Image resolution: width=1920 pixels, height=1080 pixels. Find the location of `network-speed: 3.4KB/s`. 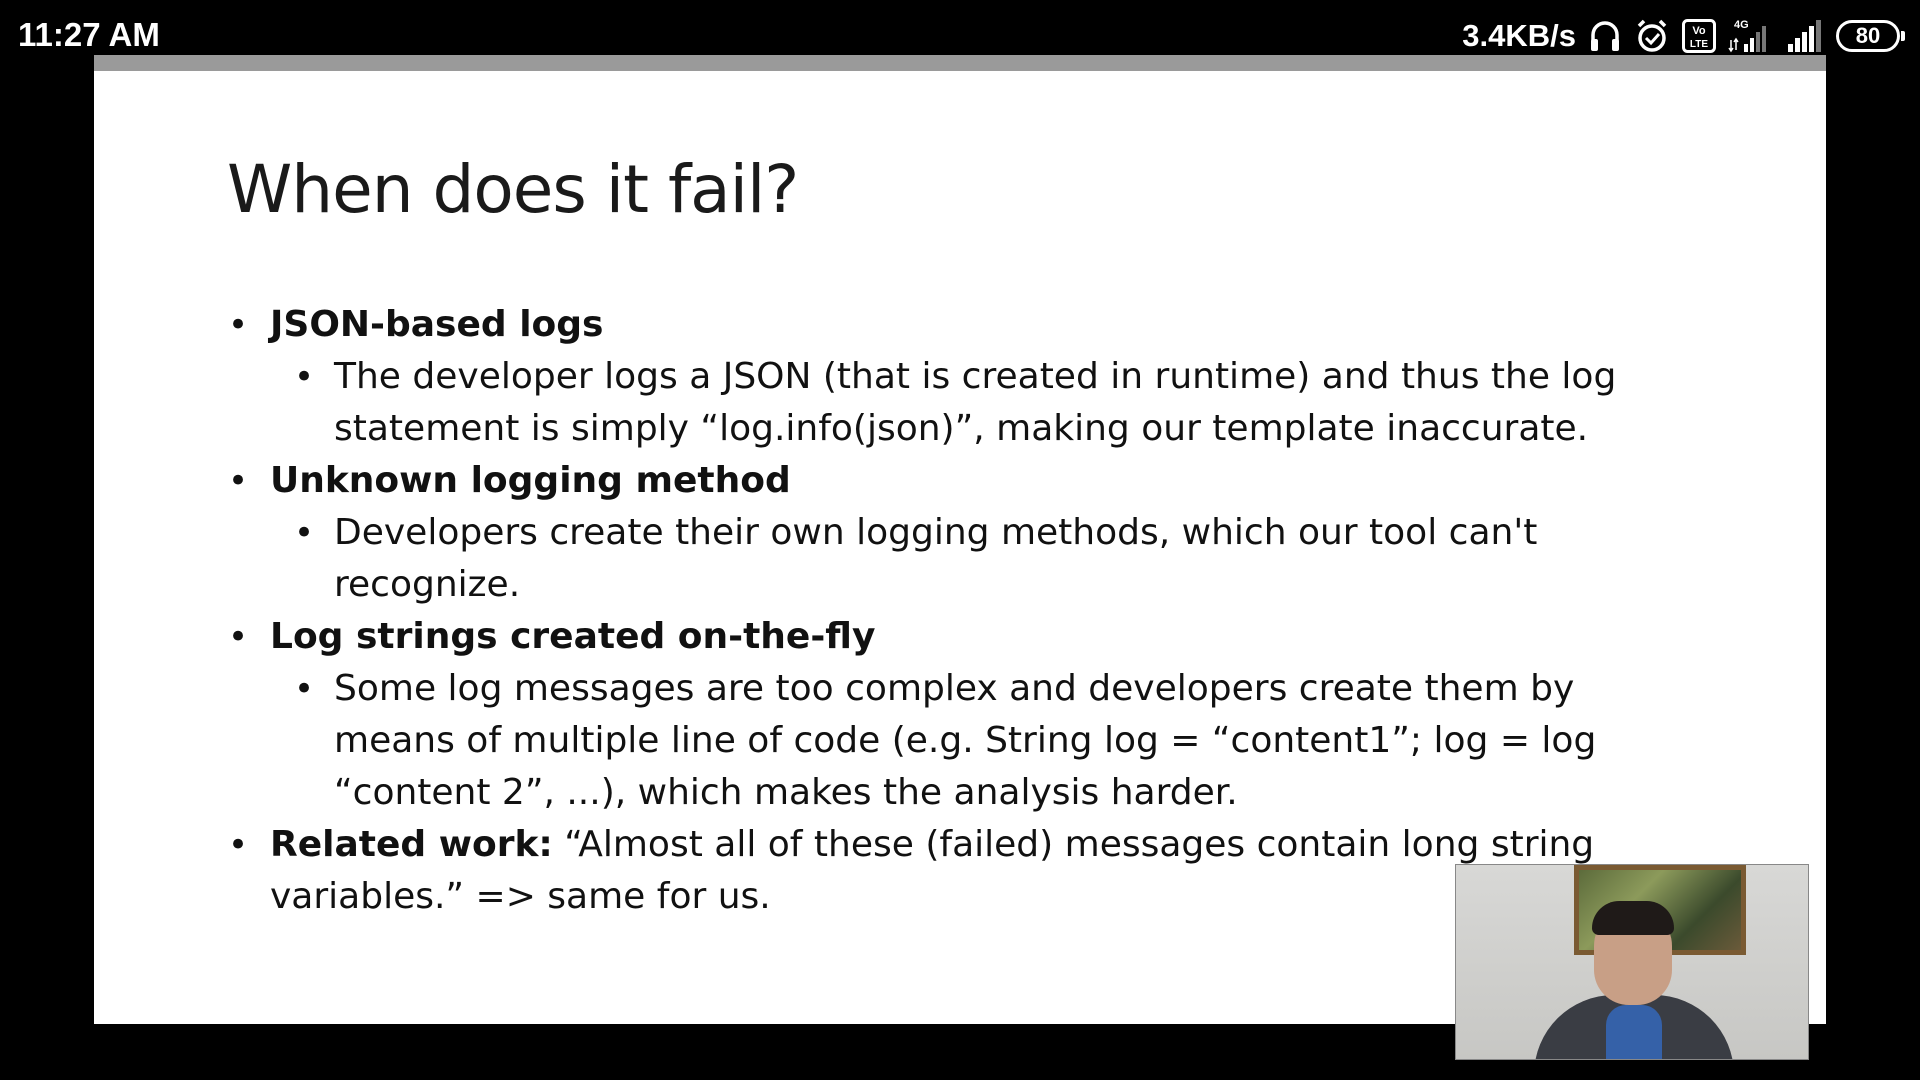

network-speed: 3.4KB/s is located at coordinates (1519, 35).